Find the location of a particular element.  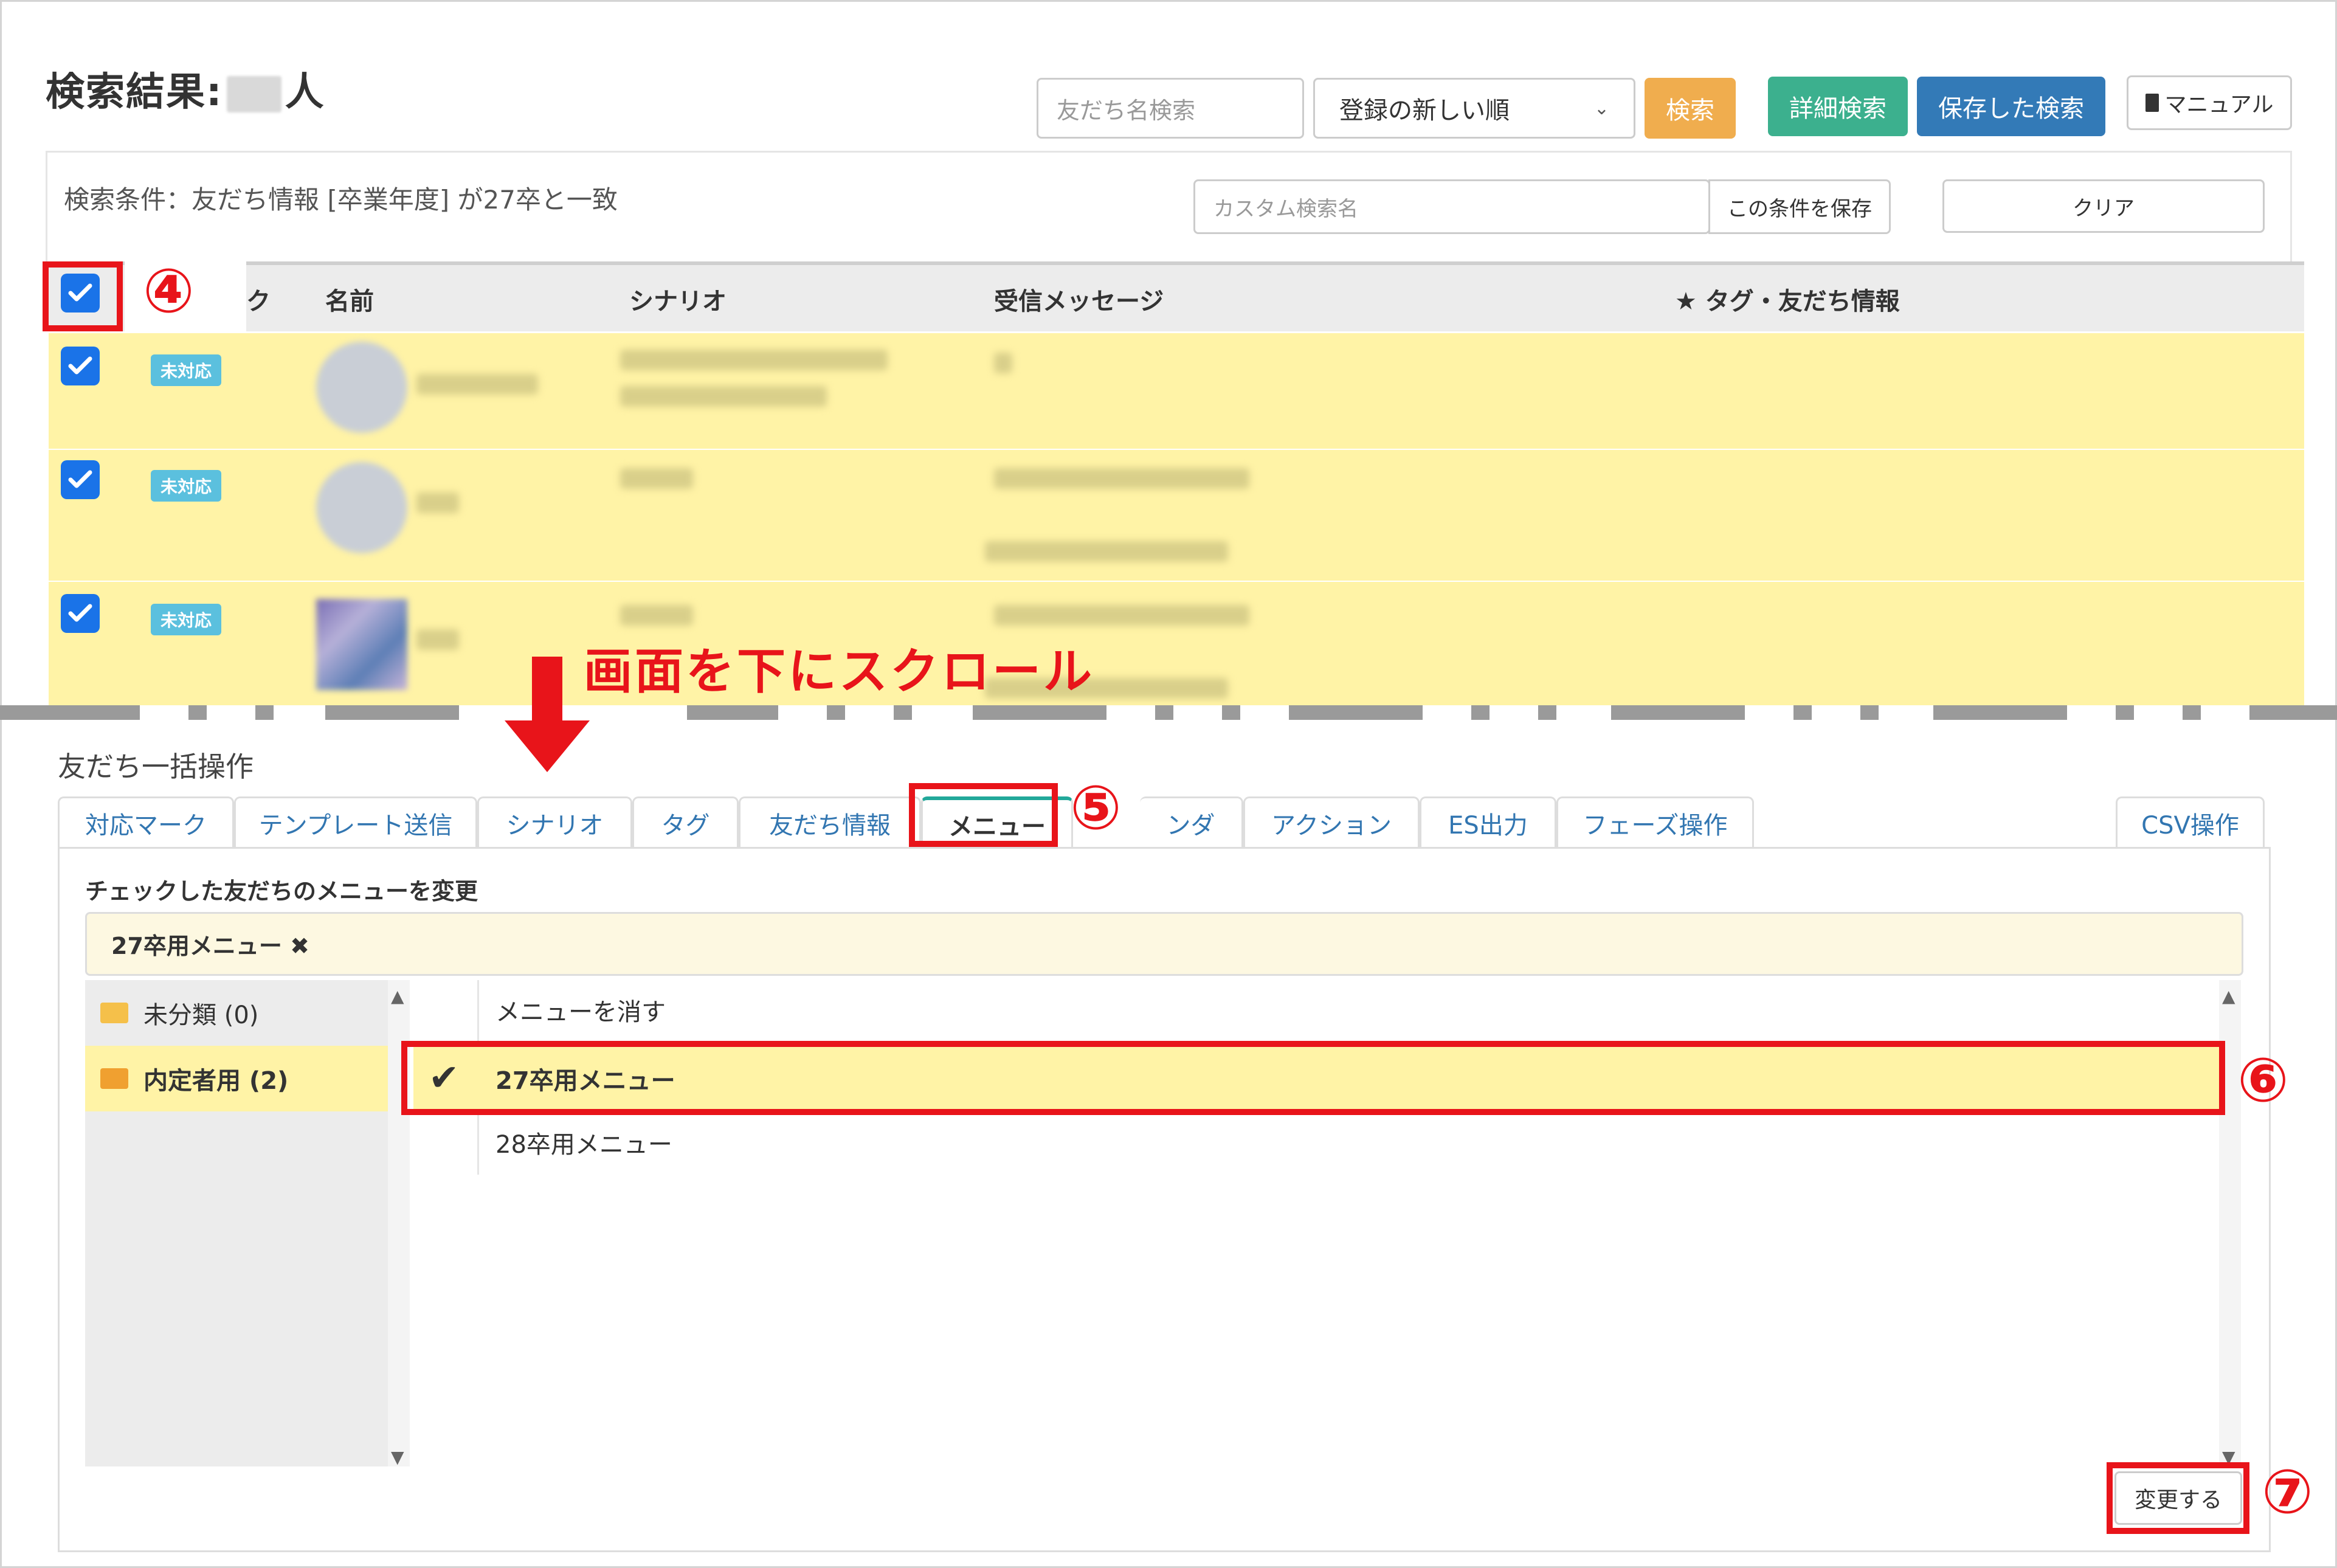

saved-search-button: 保存した検索 is located at coordinates (2011, 106).